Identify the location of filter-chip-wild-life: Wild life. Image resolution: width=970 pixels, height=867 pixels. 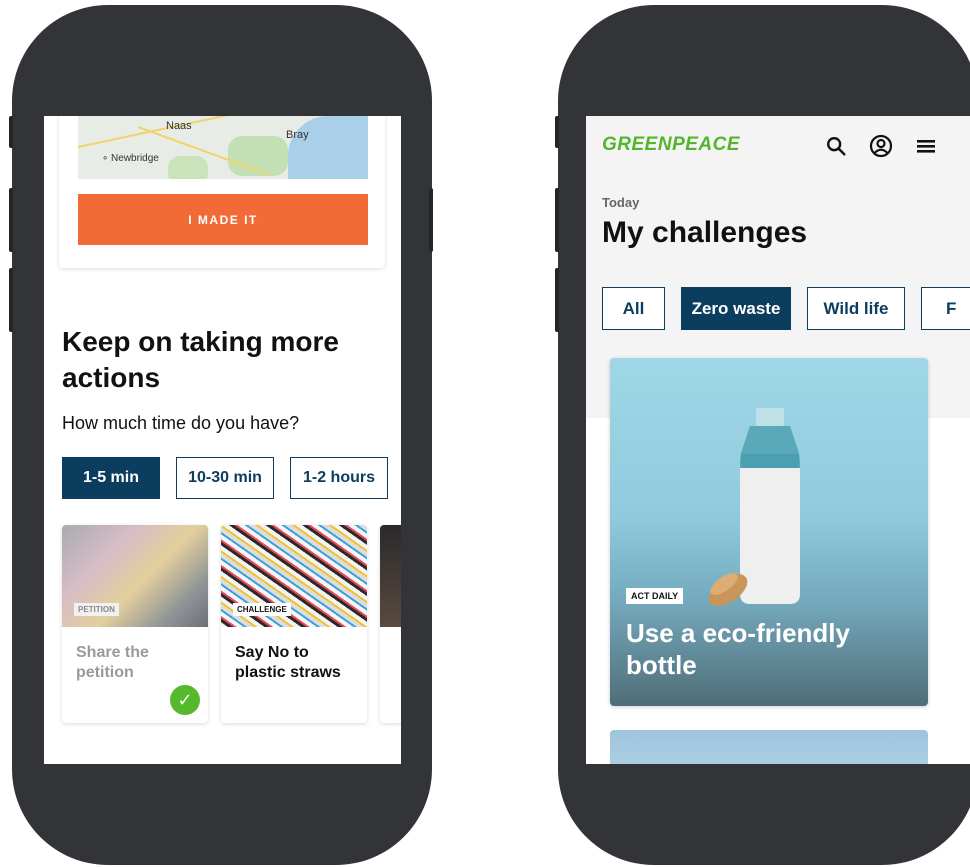
(856, 308).